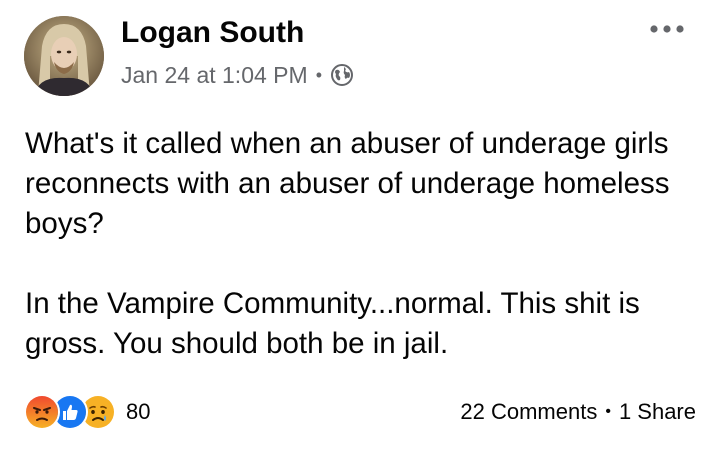 This screenshot has width=720, height=455. I want to click on reactions-summary: 80, so click(87, 412).